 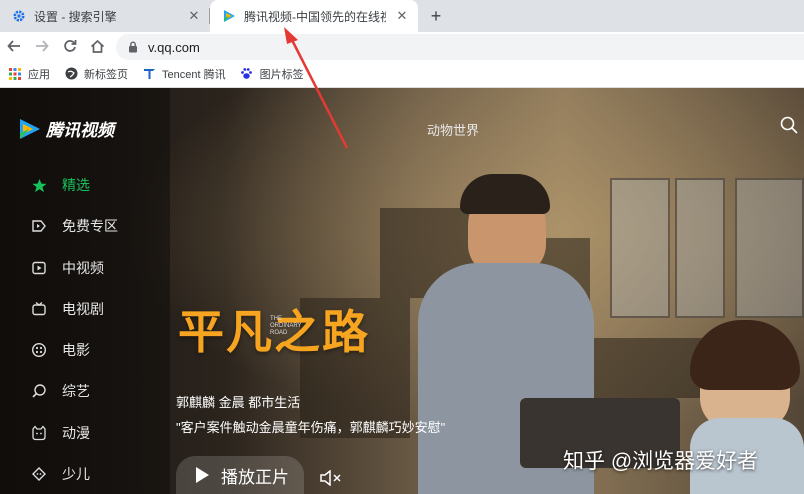 What do you see at coordinates (39, 74) in the screenshot?
I see `bookmark-label: 应用` at bounding box center [39, 74].